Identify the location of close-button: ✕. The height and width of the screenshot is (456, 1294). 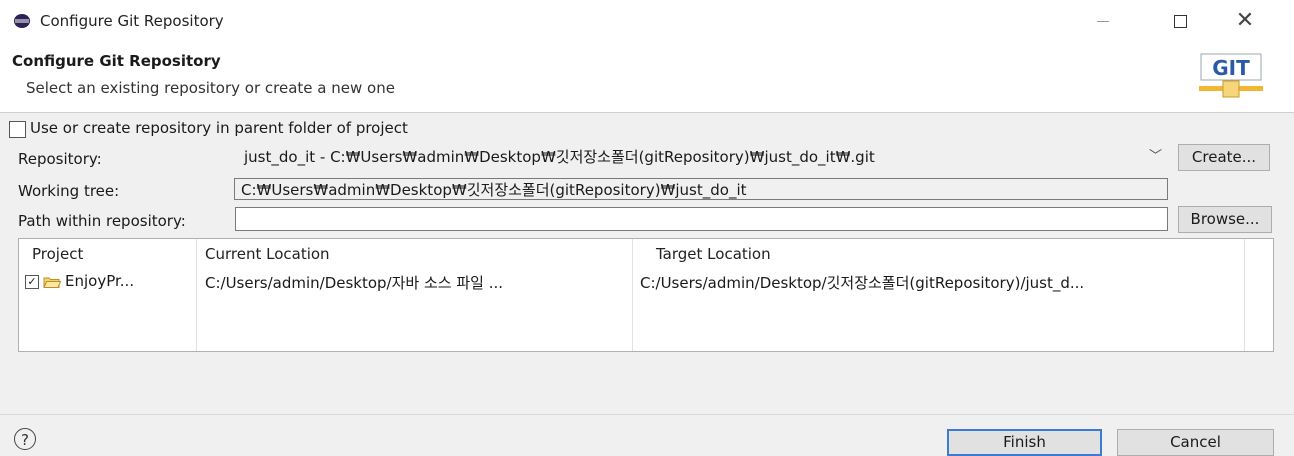
(1245, 21).